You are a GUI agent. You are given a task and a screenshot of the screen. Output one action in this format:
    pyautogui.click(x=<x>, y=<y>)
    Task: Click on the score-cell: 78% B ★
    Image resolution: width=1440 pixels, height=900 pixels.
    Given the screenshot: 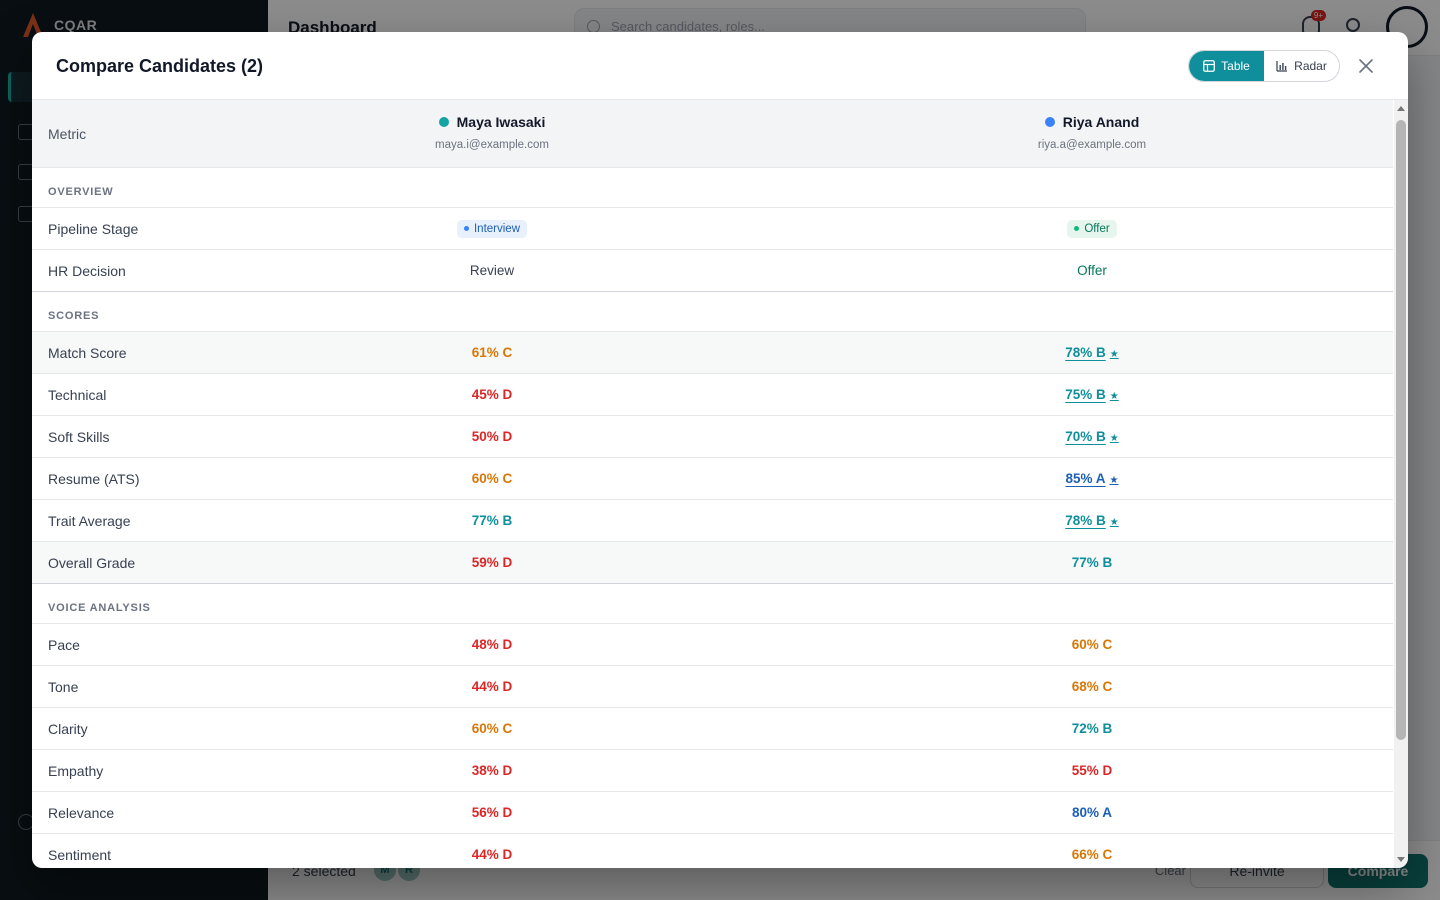 What is the action you would take?
    pyautogui.click(x=1092, y=520)
    